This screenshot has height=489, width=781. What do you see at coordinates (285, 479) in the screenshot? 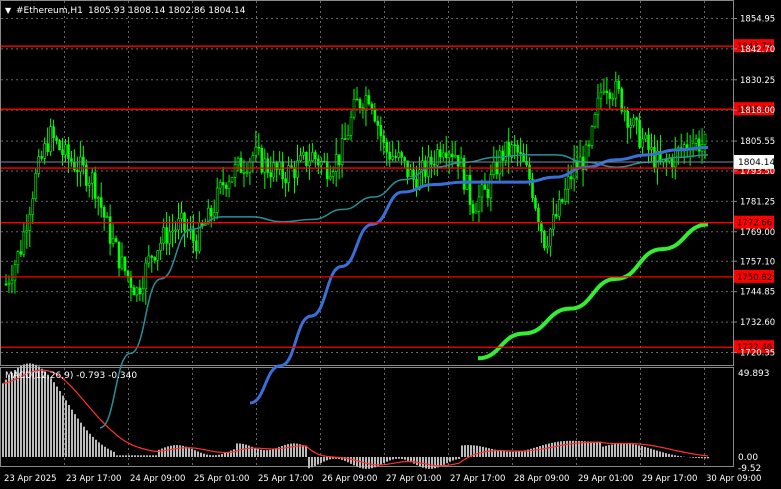
I see `time-label: 25 Apr 17:00` at bounding box center [285, 479].